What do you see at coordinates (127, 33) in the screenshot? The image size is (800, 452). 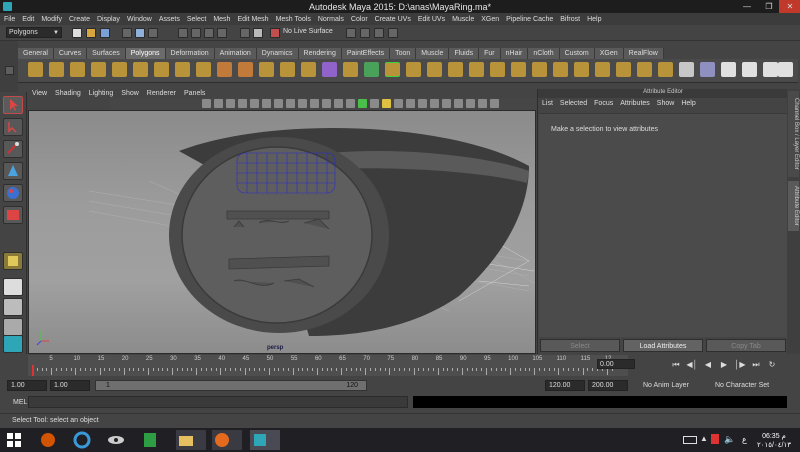 I see `select-hierarchy-icon` at bounding box center [127, 33].